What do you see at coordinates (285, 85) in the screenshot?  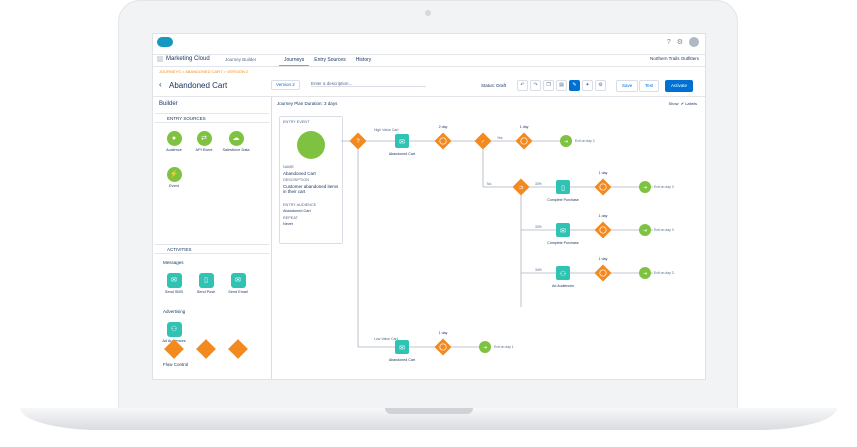 I see `version-select: Version 2` at bounding box center [285, 85].